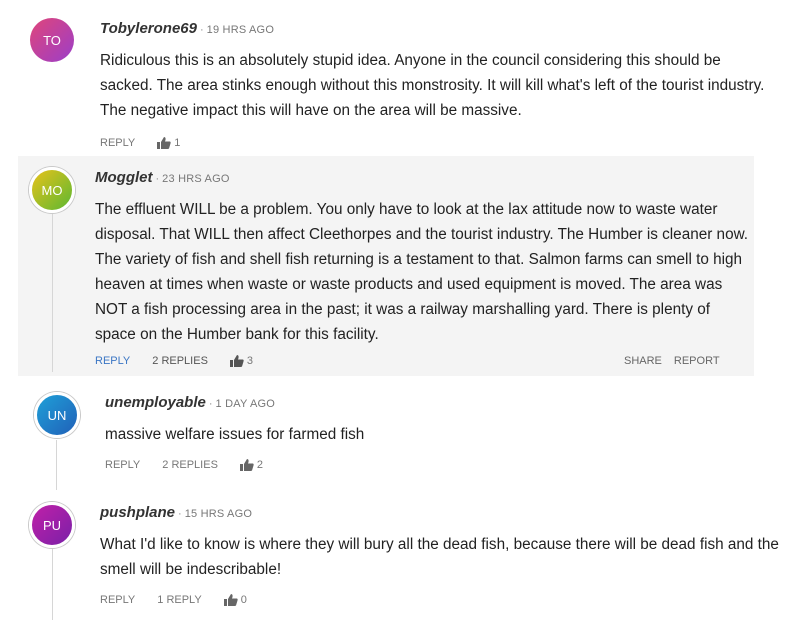 This screenshot has width=788, height=626. Describe the element at coordinates (697, 361) in the screenshot. I see `report-button: REPORT` at that location.